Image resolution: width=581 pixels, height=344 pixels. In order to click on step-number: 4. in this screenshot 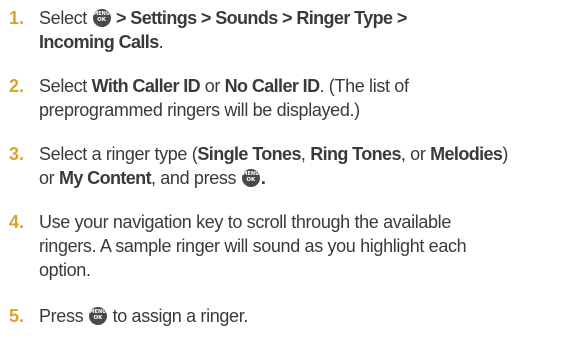, I will do `click(17, 222)`.